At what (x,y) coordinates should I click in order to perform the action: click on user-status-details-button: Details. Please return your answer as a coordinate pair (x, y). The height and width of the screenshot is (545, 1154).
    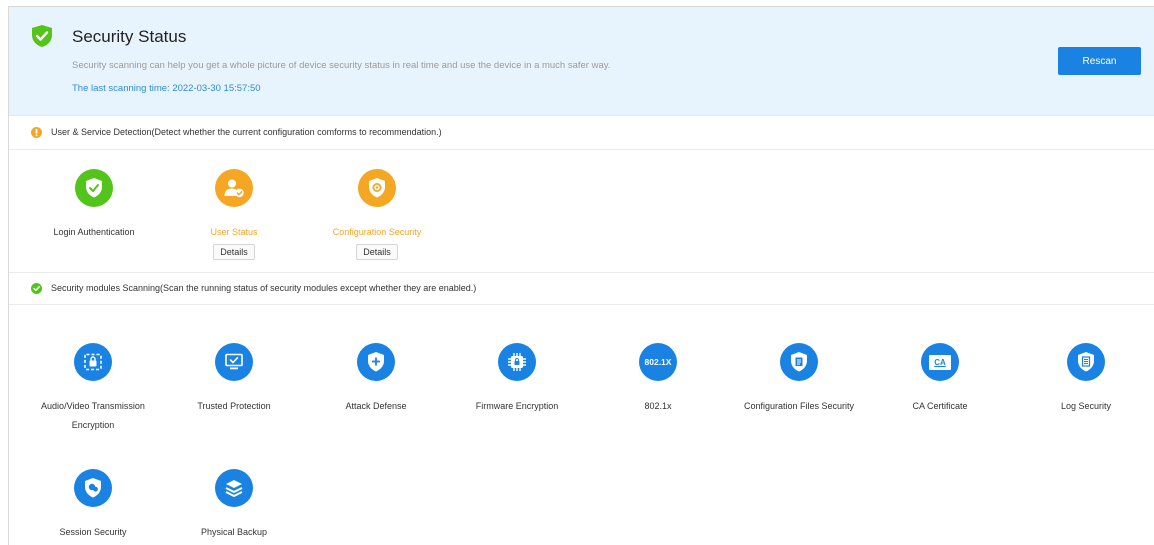
    Looking at the image, I should click on (234, 252).